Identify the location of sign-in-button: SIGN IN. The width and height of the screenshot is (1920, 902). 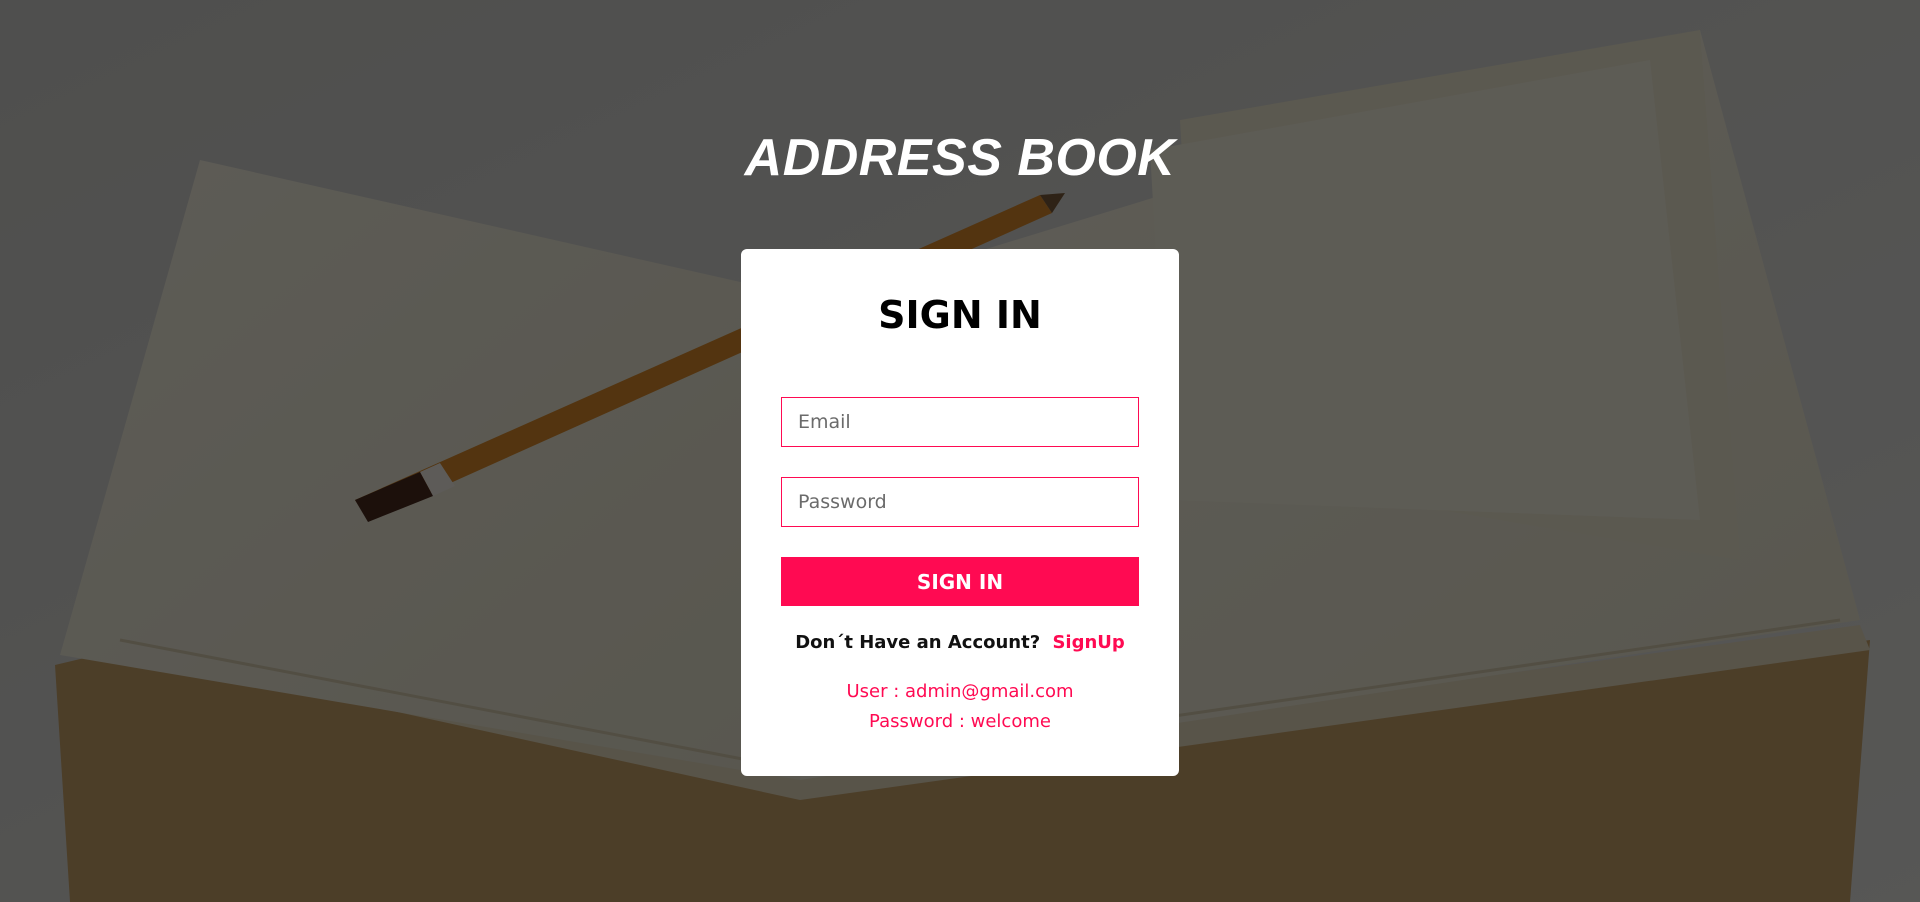
(960, 581).